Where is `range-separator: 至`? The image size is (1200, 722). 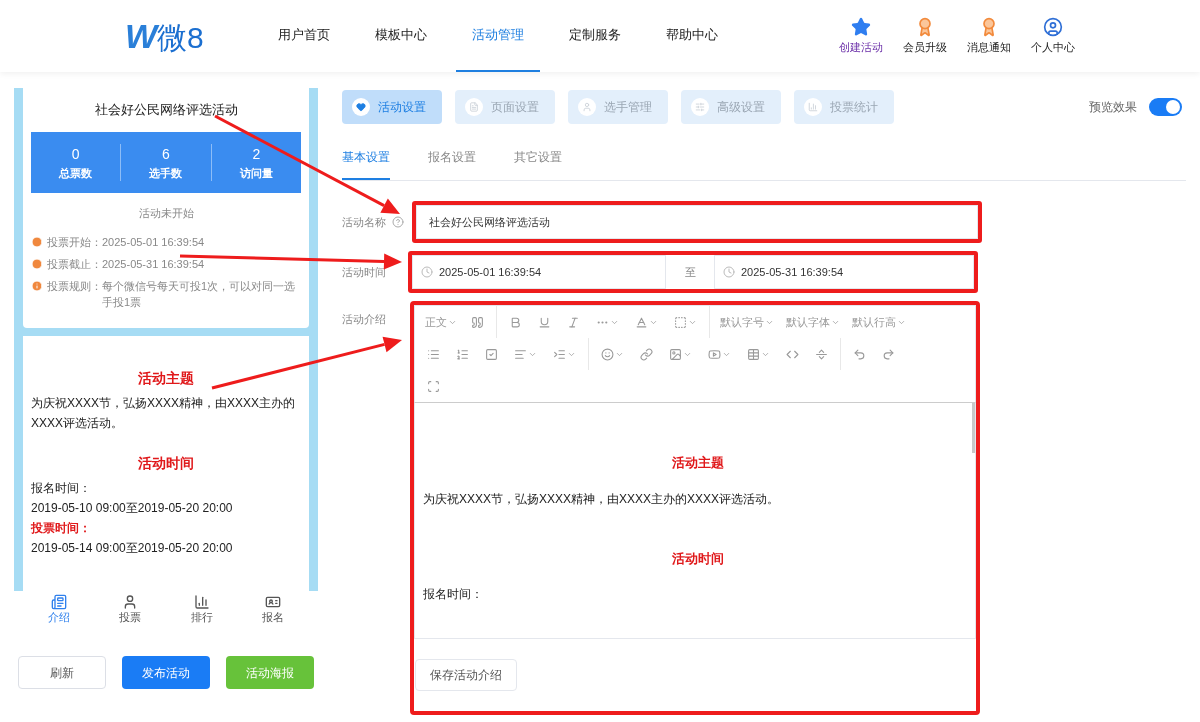 range-separator: 至 is located at coordinates (690, 272).